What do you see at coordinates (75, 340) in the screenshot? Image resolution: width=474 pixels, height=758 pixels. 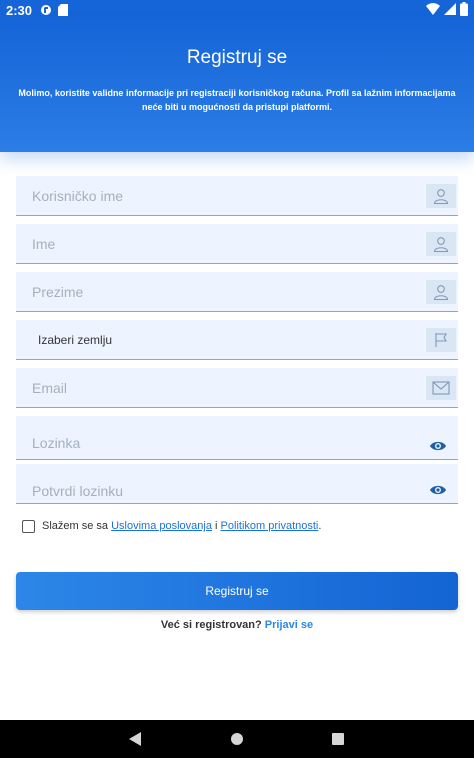 I see `country-select-label: Izaberi zemlju` at bounding box center [75, 340].